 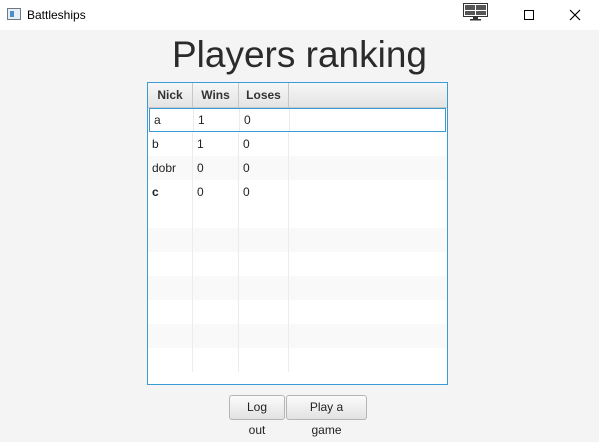 I want to click on close-icon, so click(x=575, y=15).